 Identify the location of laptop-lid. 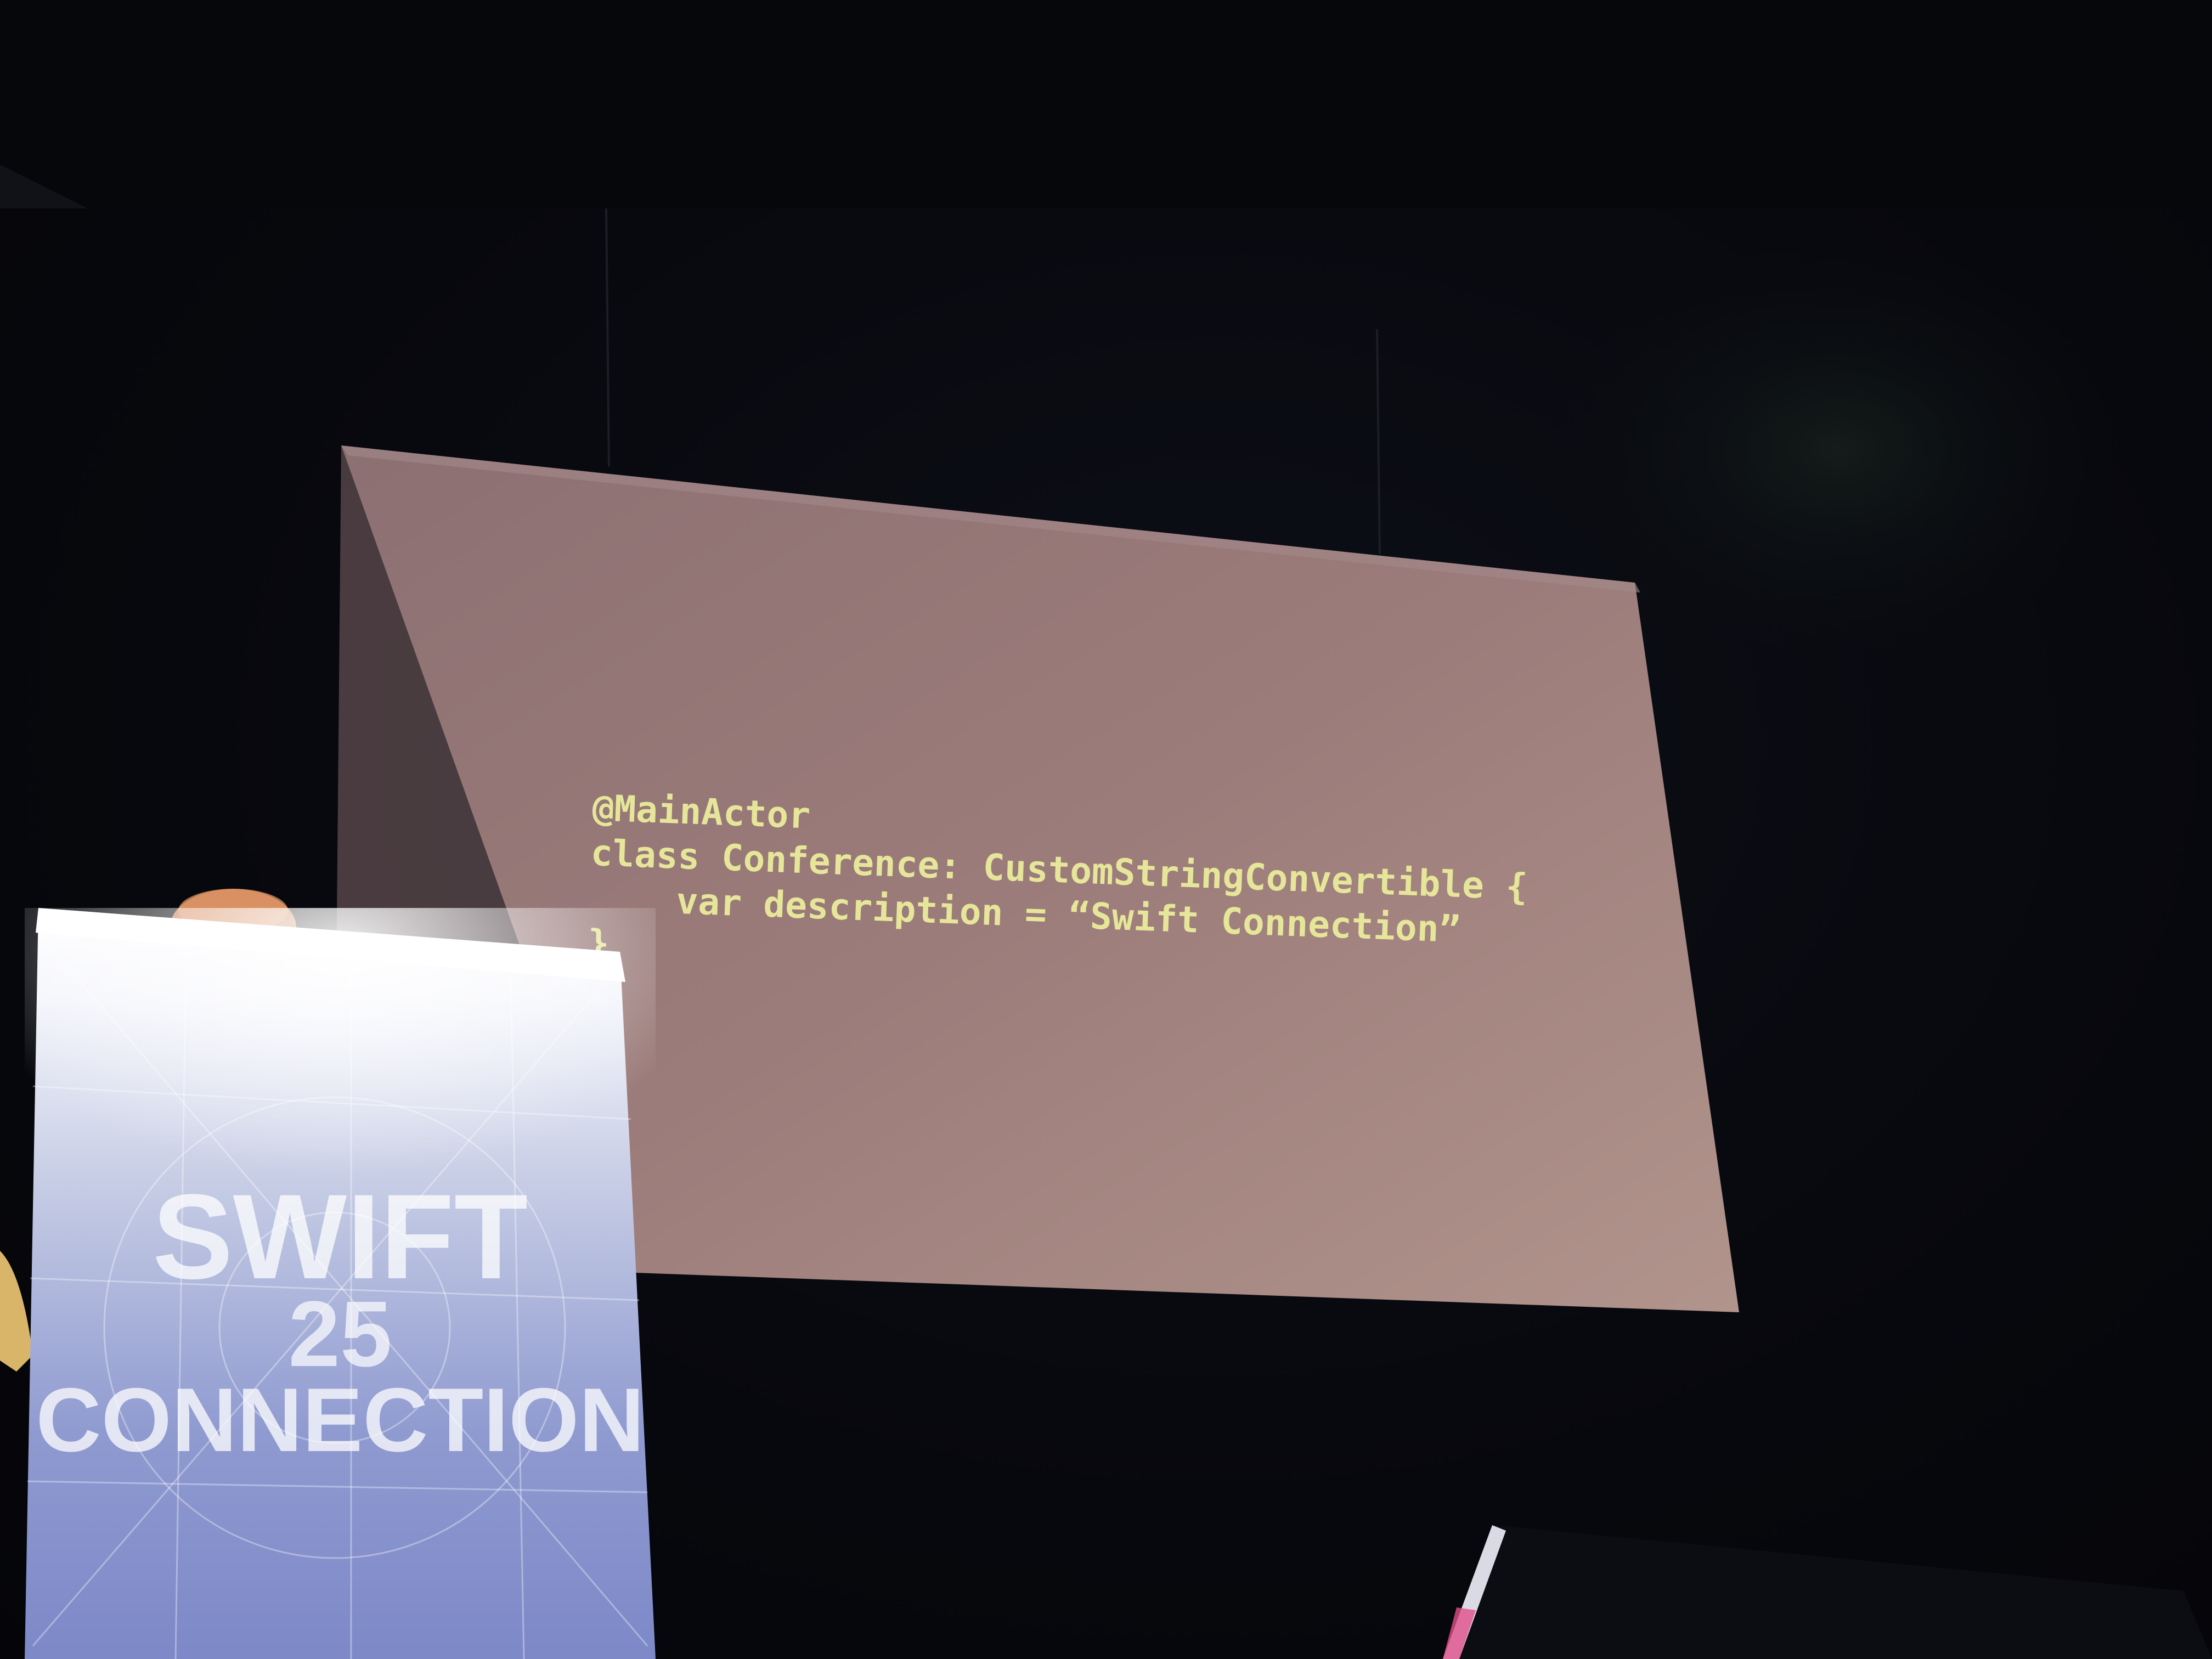
(1827, 1592).